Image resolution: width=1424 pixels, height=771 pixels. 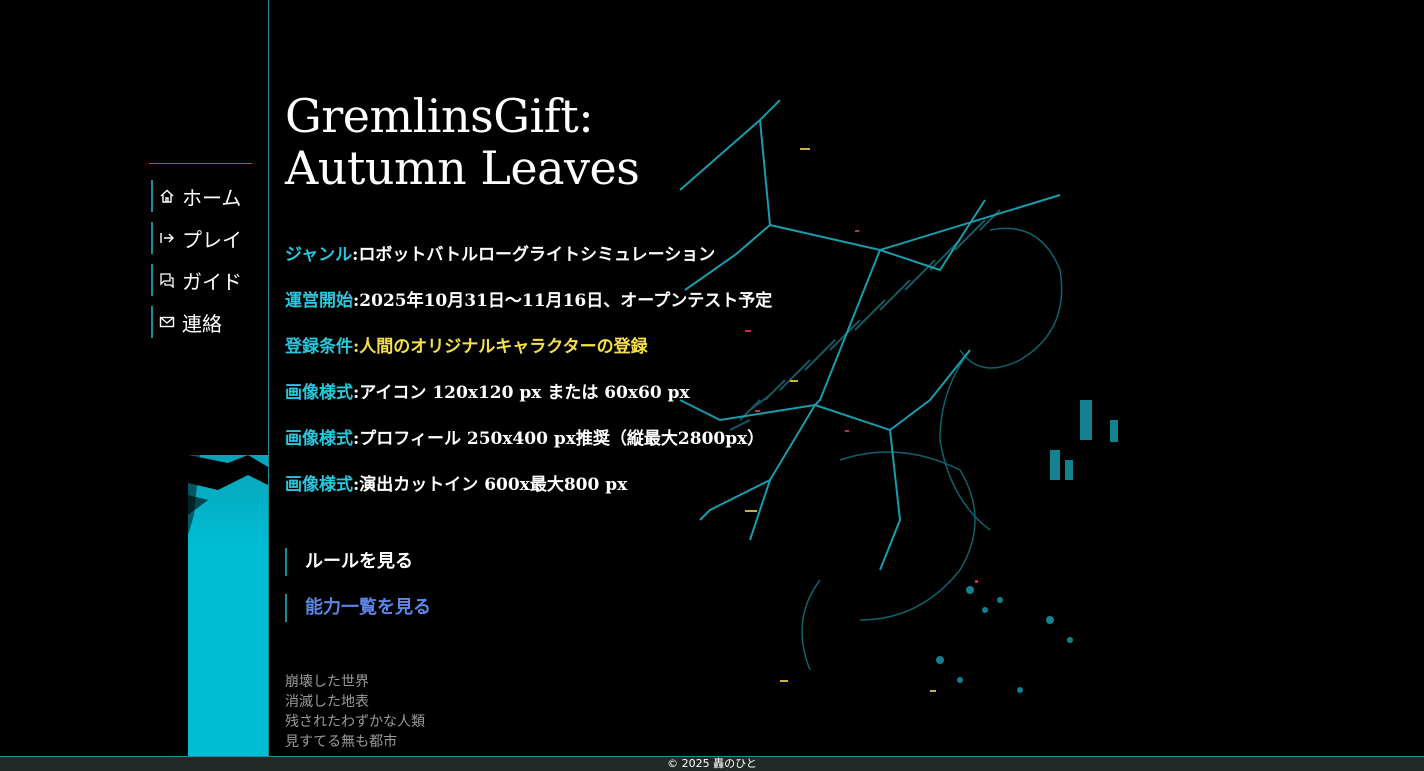 I want to click on copyright-text: © 2025 轟のひと, so click(x=712, y=763).